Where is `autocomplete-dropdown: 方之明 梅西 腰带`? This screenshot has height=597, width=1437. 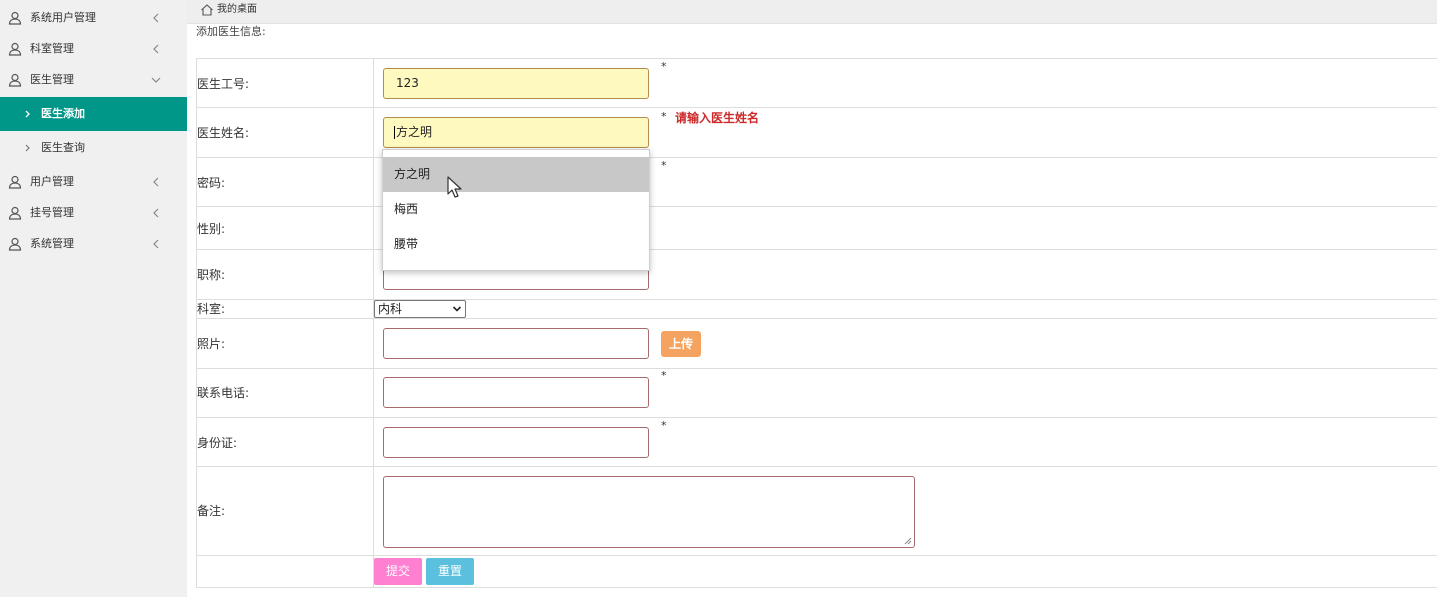
autocomplete-dropdown: 方之明 梅西 腰带 is located at coordinates (516, 210).